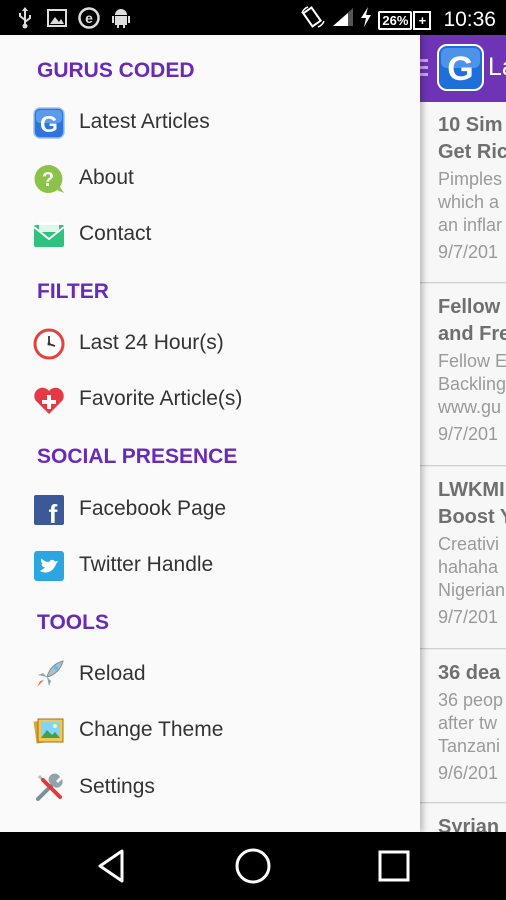 This screenshot has width=506, height=900. I want to click on article-title: LWKMI Boost Y, so click(472, 504).